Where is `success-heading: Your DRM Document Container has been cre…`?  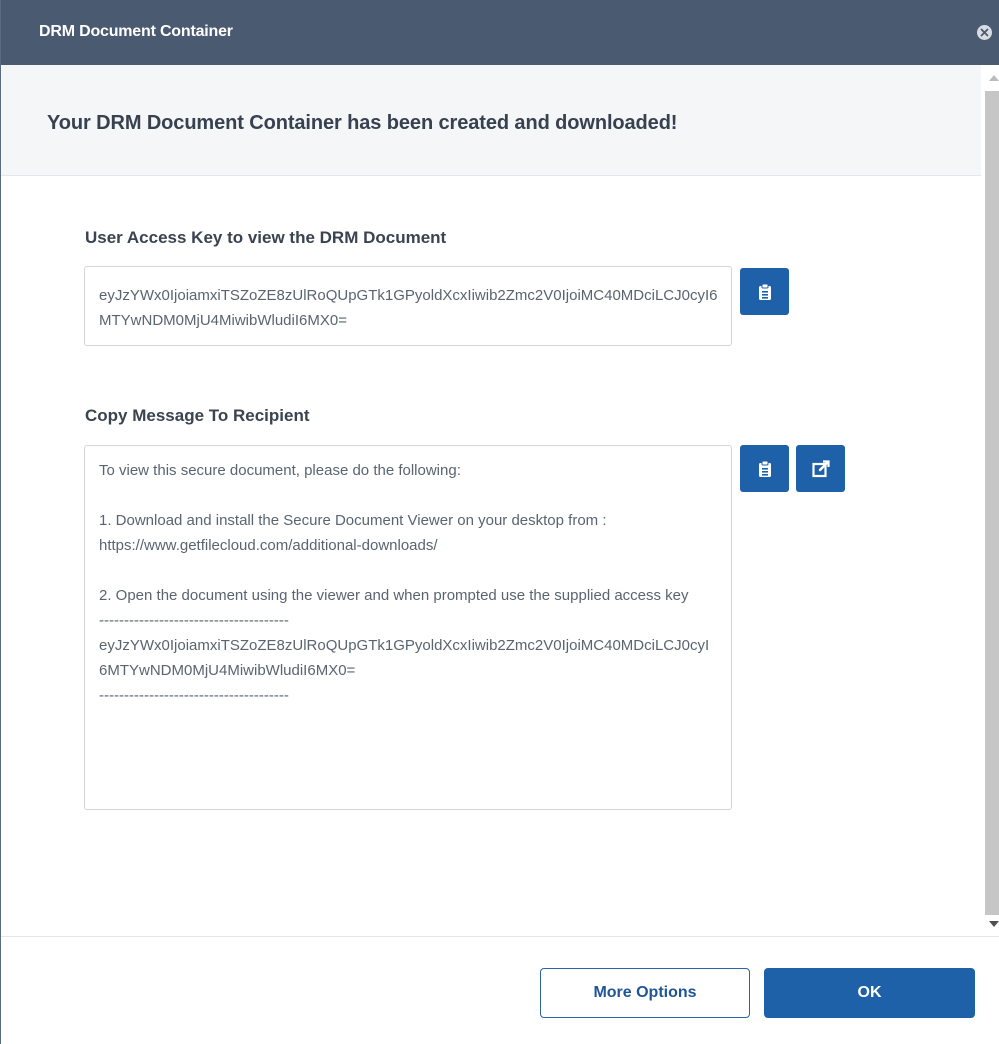
success-heading: Your DRM Document Container has been cre… is located at coordinates (362, 123).